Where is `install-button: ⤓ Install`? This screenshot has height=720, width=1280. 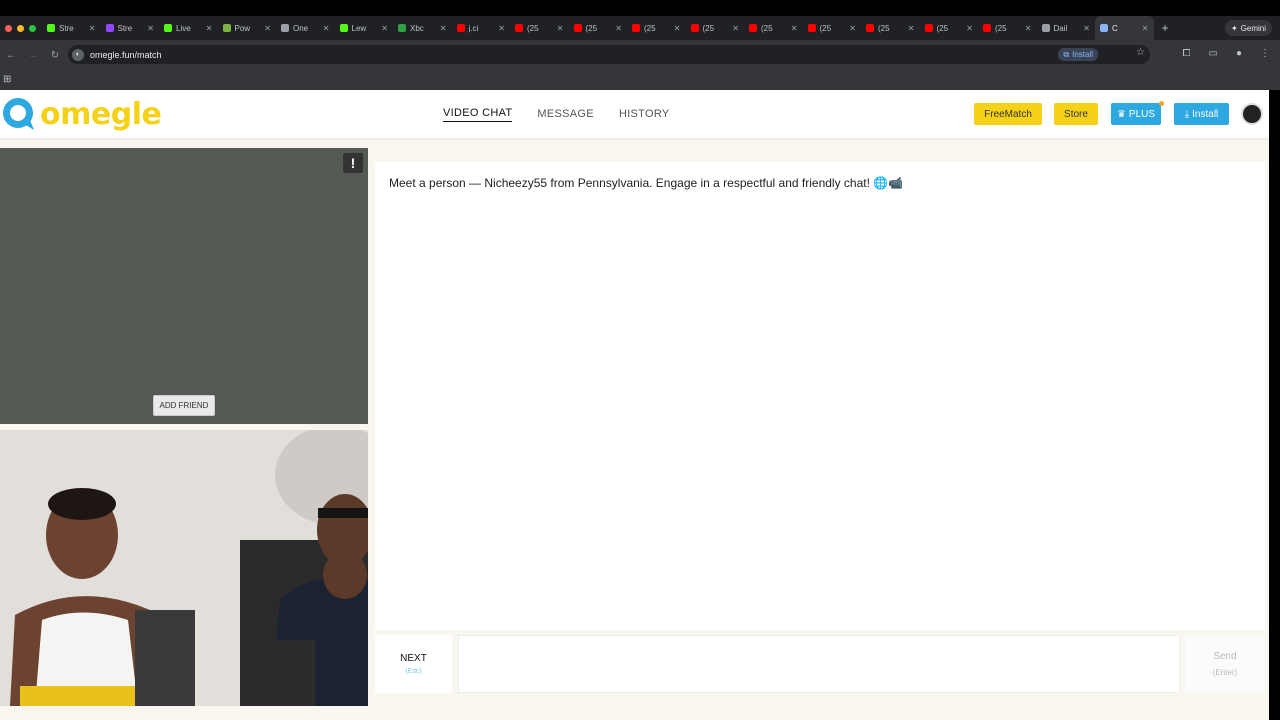
install-button: ⤓ Install is located at coordinates (1201, 114).